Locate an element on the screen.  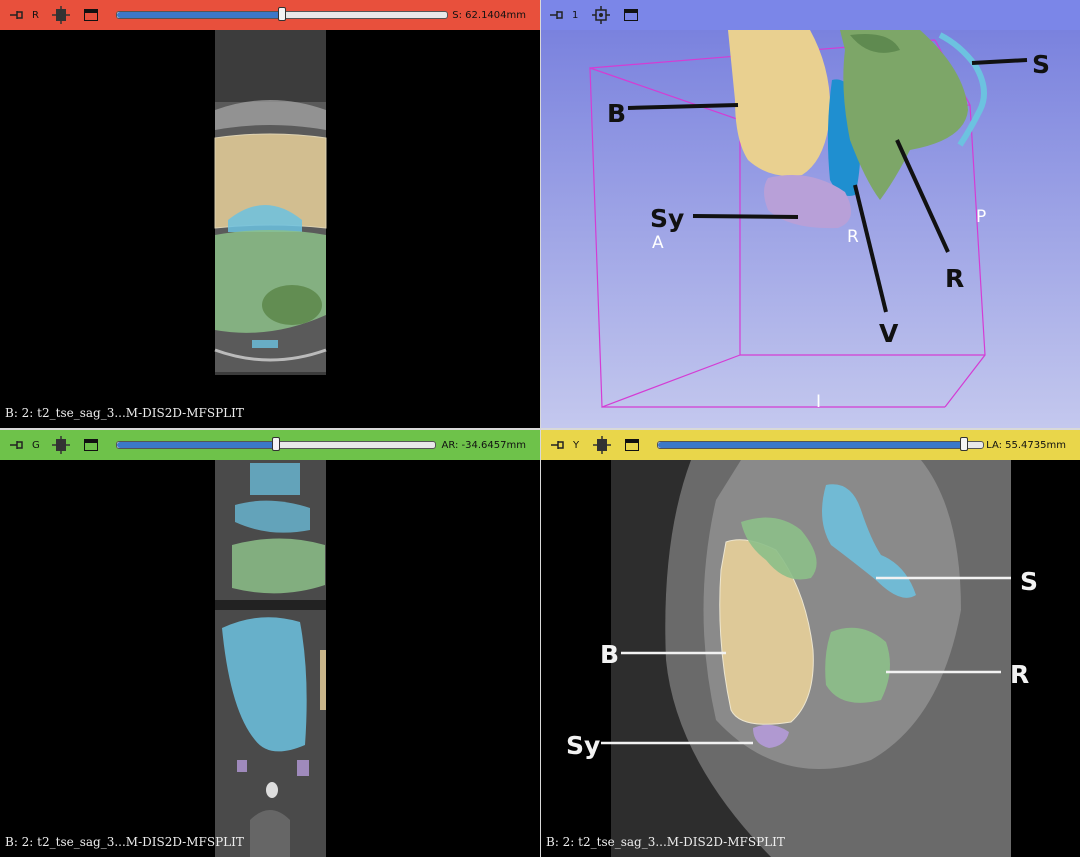
green-slice-image is located at coordinates (270, 658).